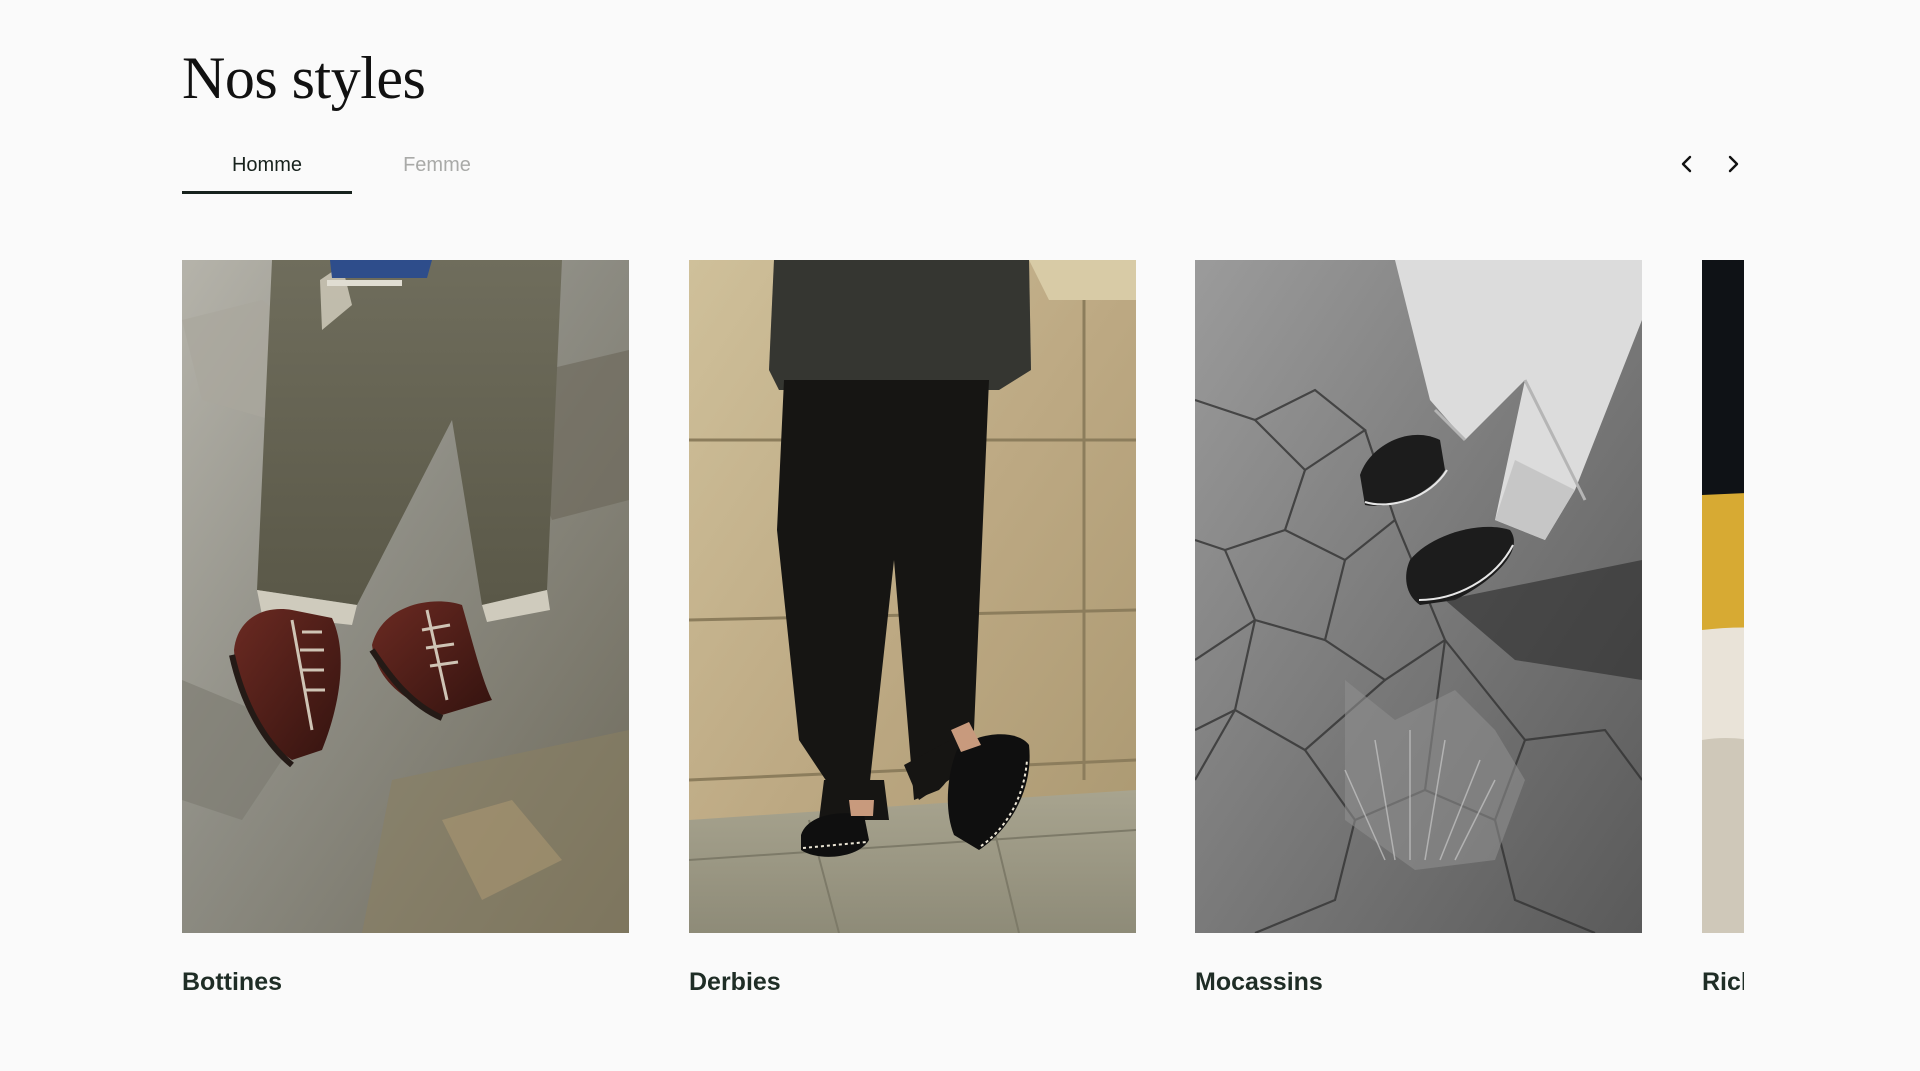  I want to click on tab-homme: Homme, so click(267, 167).